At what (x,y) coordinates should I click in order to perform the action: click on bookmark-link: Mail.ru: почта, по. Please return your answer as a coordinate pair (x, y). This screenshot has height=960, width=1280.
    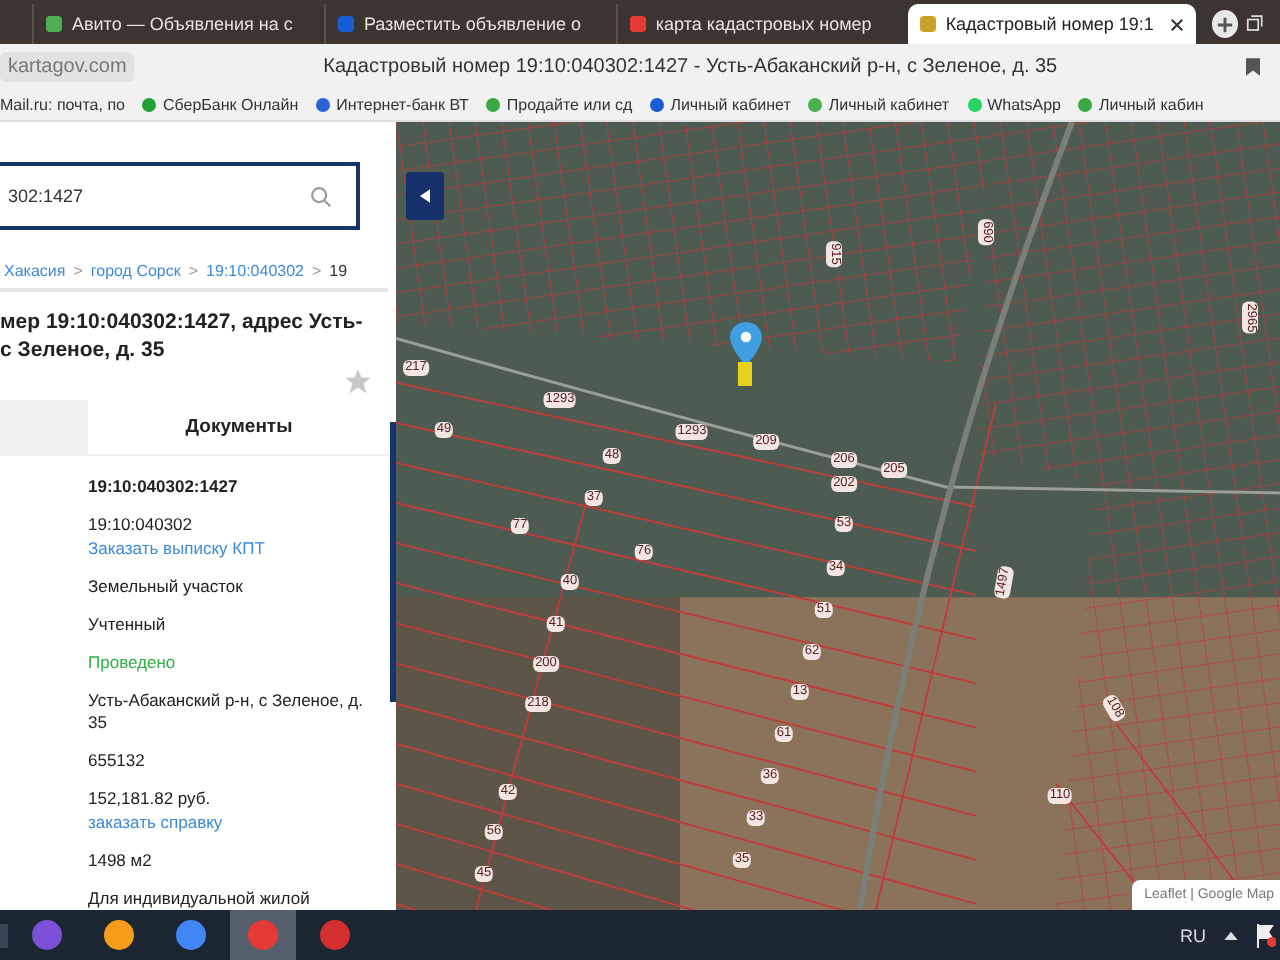
    Looking at the image, I should click on (62, 104).